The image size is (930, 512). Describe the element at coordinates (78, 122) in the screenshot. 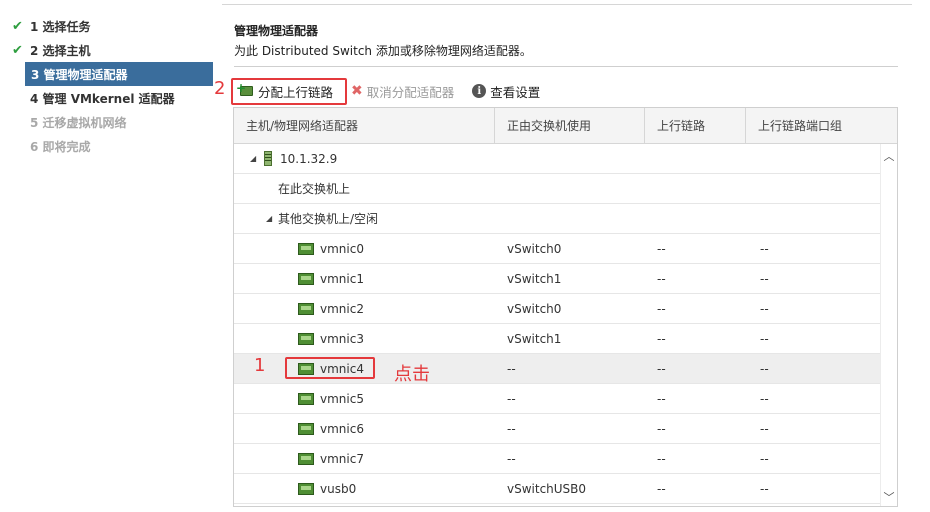

I see `nav-step-label: 5 迁移虚拟机网络` at that location.